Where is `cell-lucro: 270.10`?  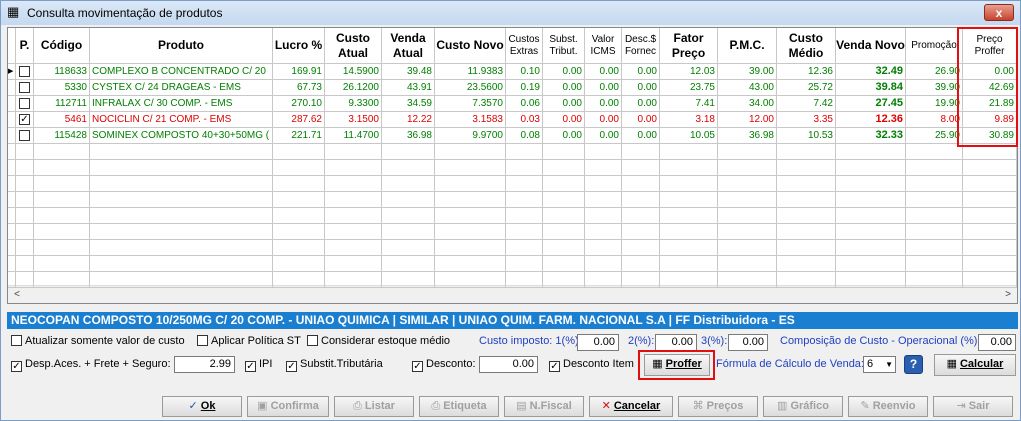
cell-lucro: 270.10 is located at coordinates (299, 104).